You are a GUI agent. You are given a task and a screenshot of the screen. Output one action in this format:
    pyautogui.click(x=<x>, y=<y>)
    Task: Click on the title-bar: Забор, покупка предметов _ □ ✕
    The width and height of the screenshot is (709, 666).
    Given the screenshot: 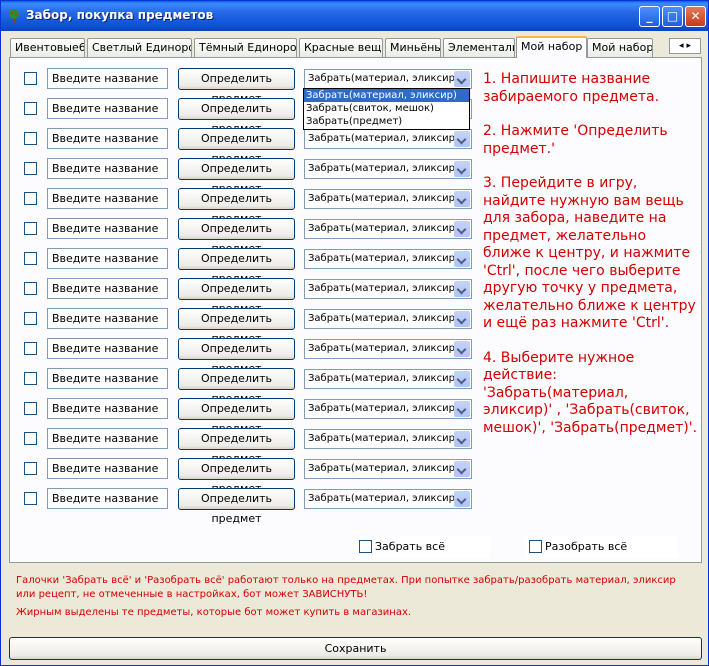 What is the action you would take?
    pyautogui.click(x=354, y=16)
    